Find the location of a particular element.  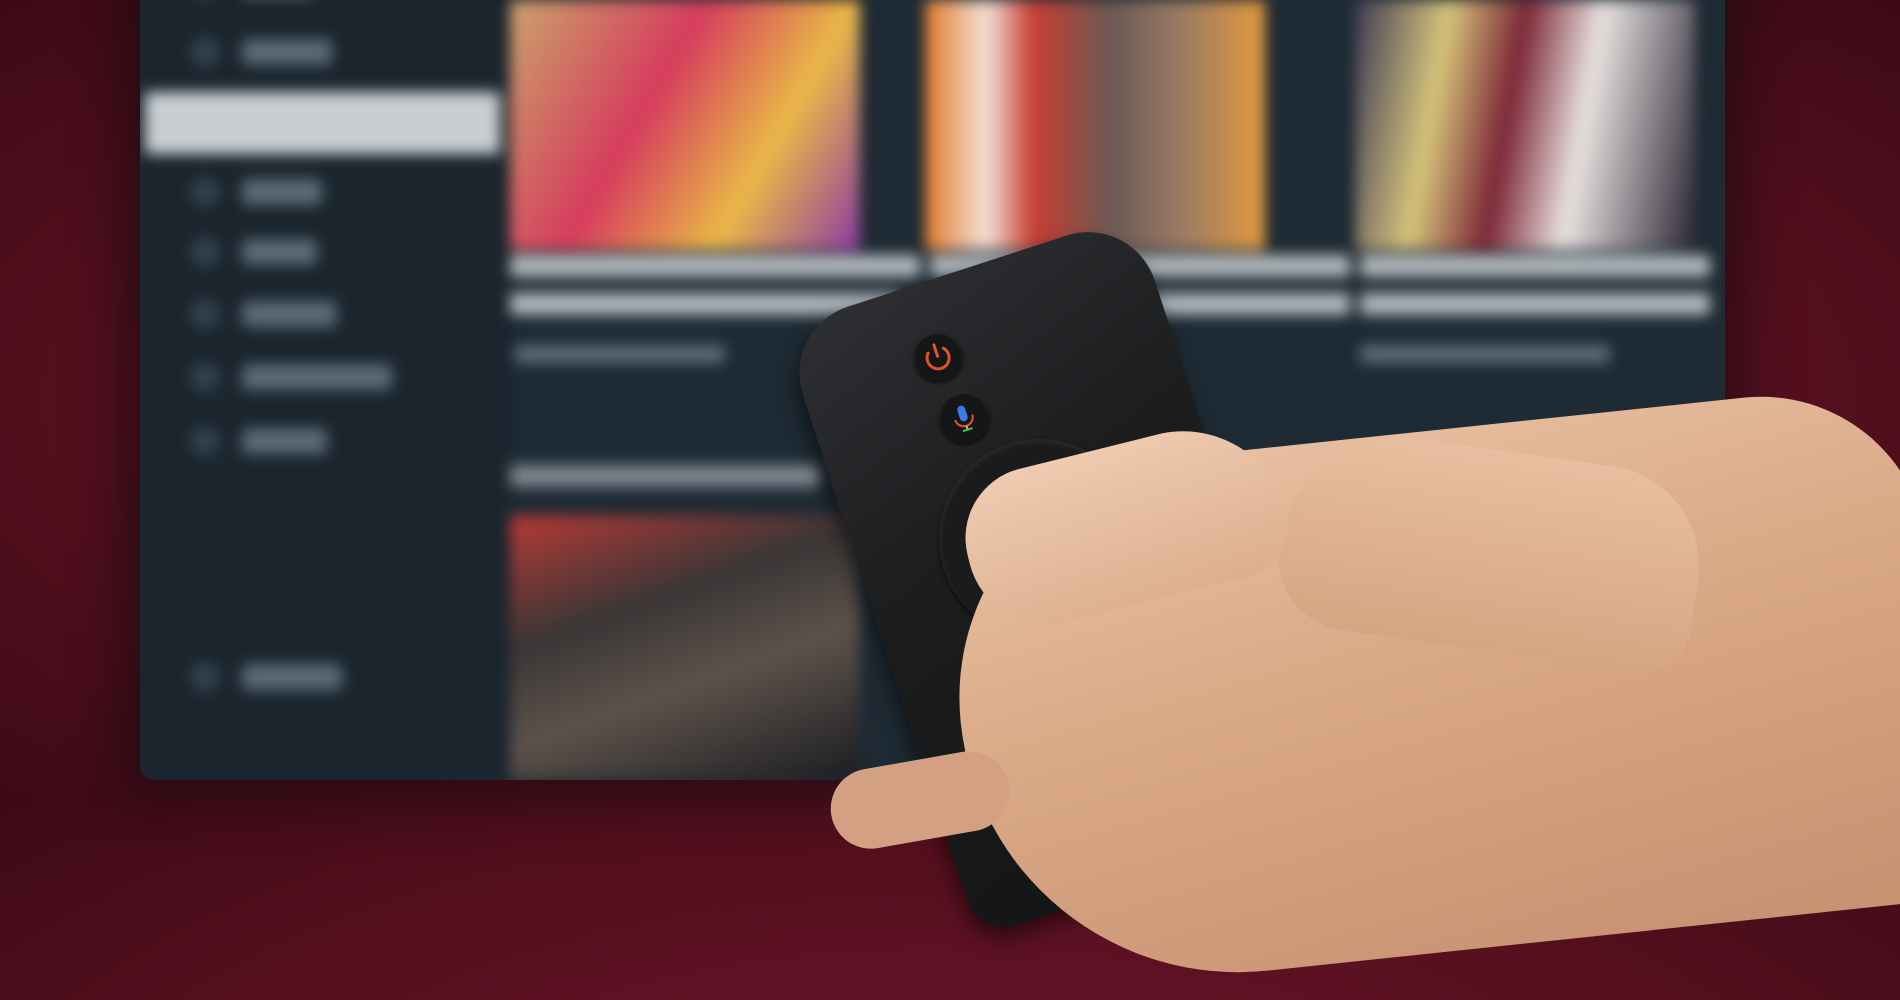

microphone-icon is located at coordinates (964, 419).